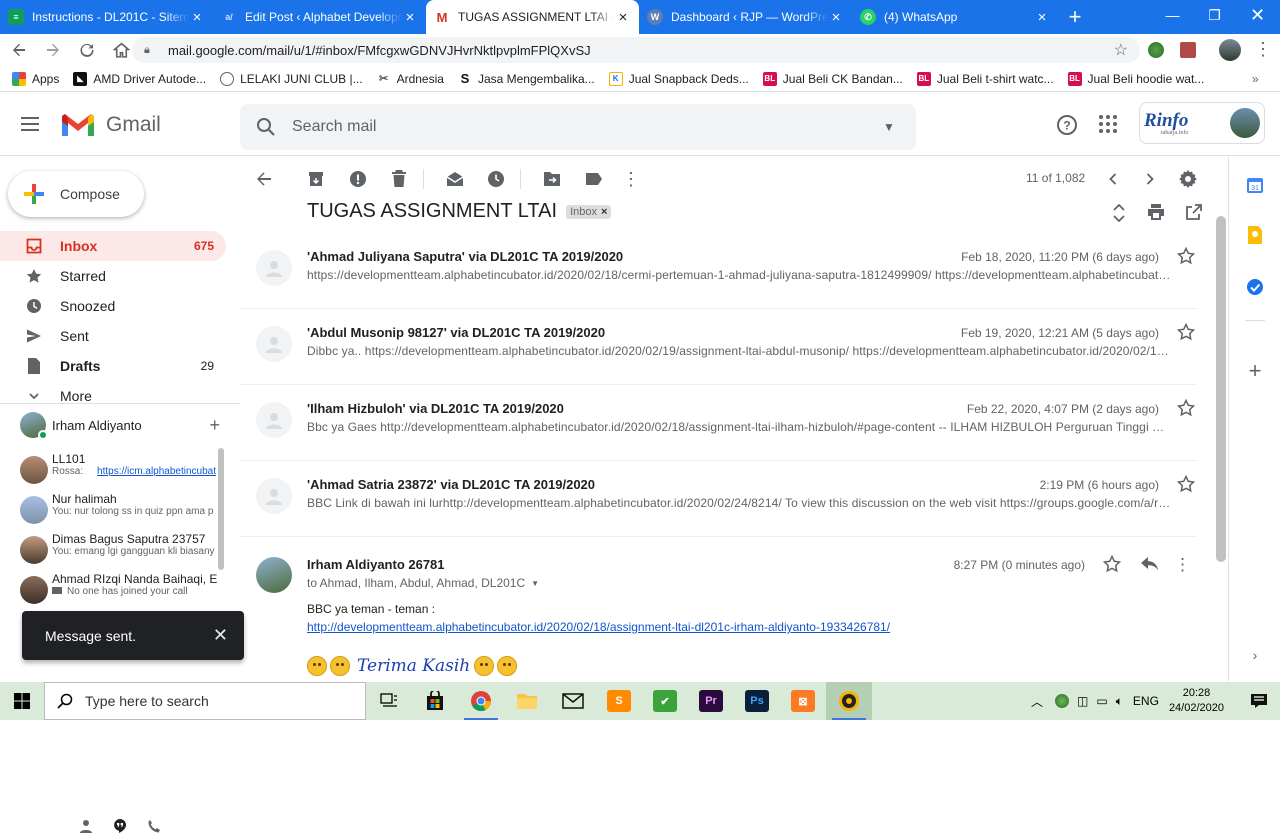 Image resolution: width=1280 pixels, height=837 pixels. I want to click on back-to-inbox-icon, so click(264, 179).